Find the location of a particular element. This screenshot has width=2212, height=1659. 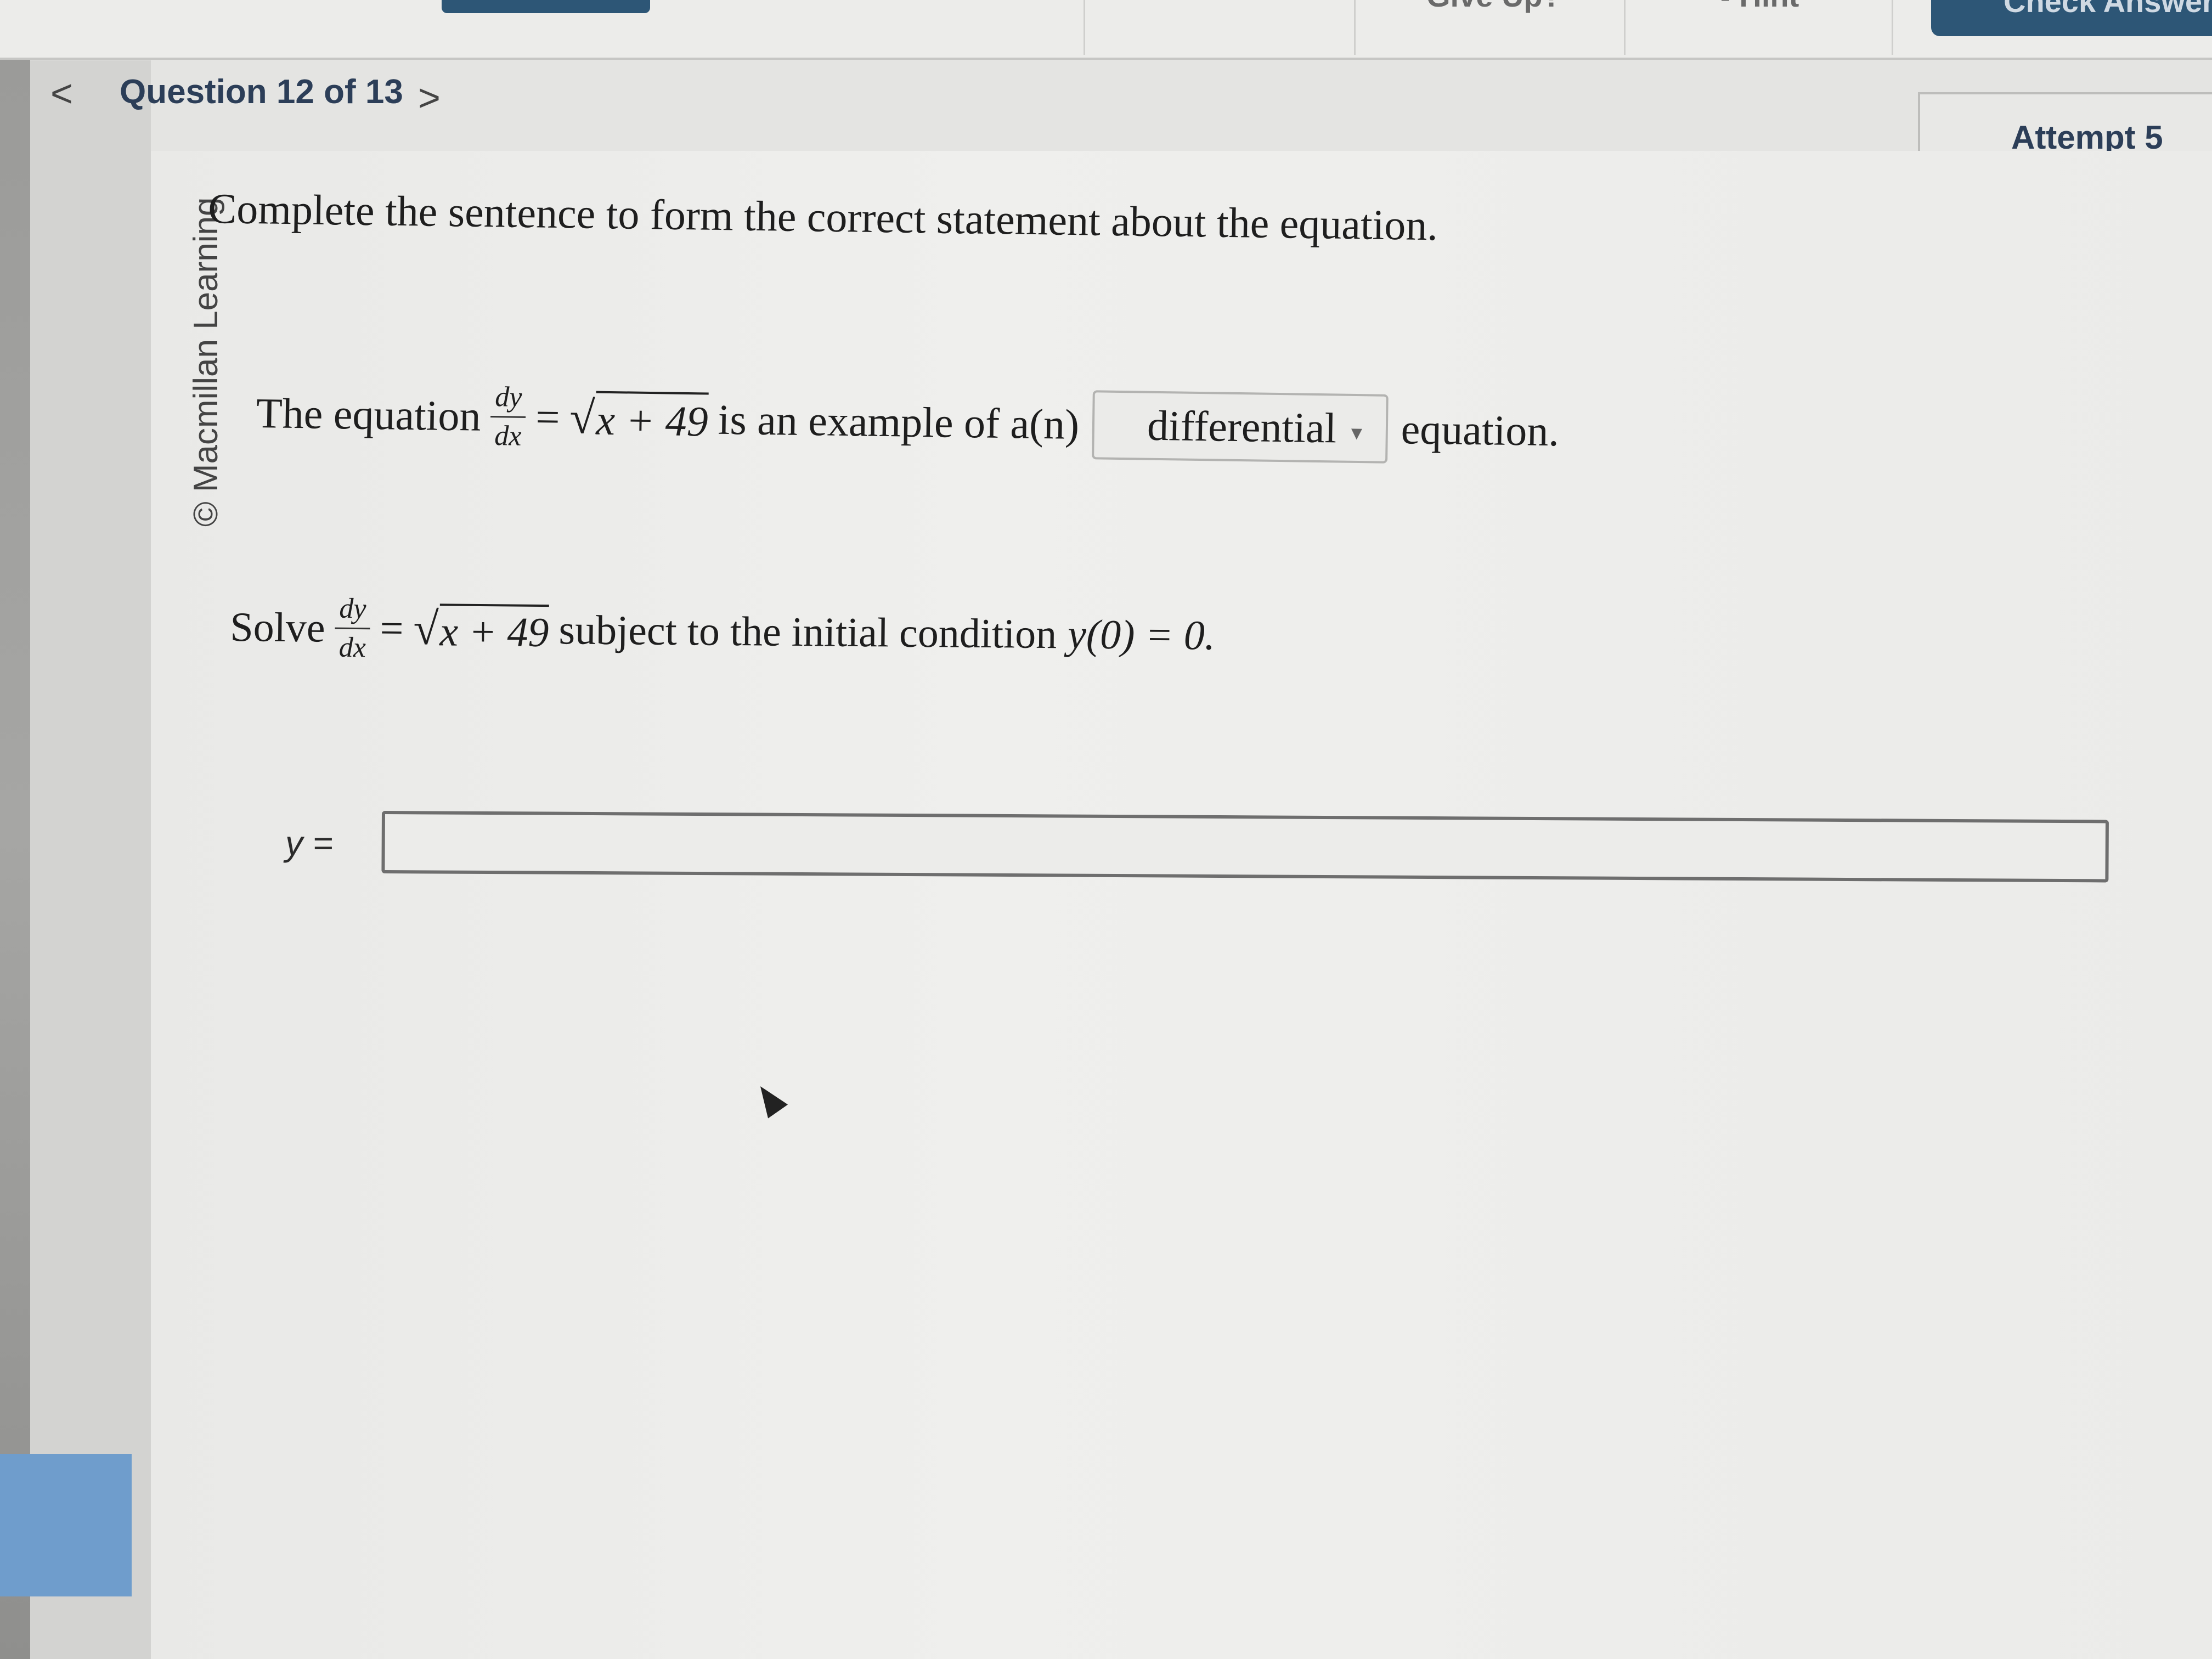

give-up-button: Give Up? is located at coordinates (1493, 7).